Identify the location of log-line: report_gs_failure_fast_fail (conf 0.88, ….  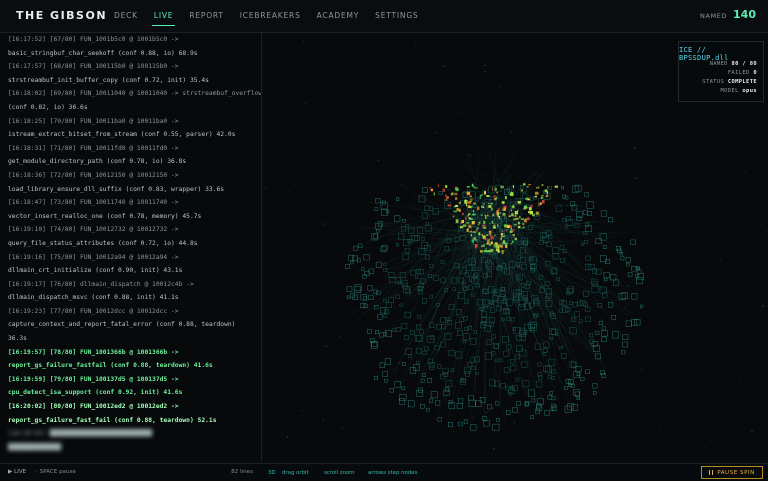
(130, 421).